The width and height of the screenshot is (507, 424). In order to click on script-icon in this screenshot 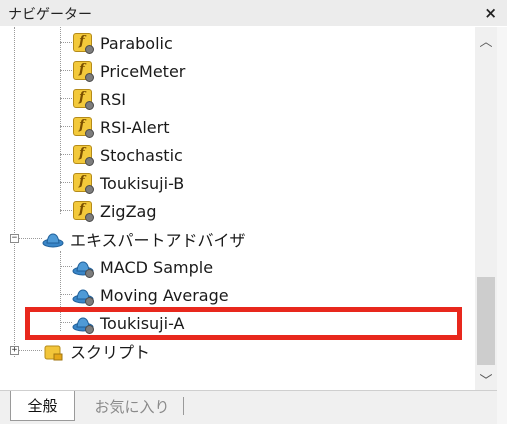, I will do `click(53, 351)`.